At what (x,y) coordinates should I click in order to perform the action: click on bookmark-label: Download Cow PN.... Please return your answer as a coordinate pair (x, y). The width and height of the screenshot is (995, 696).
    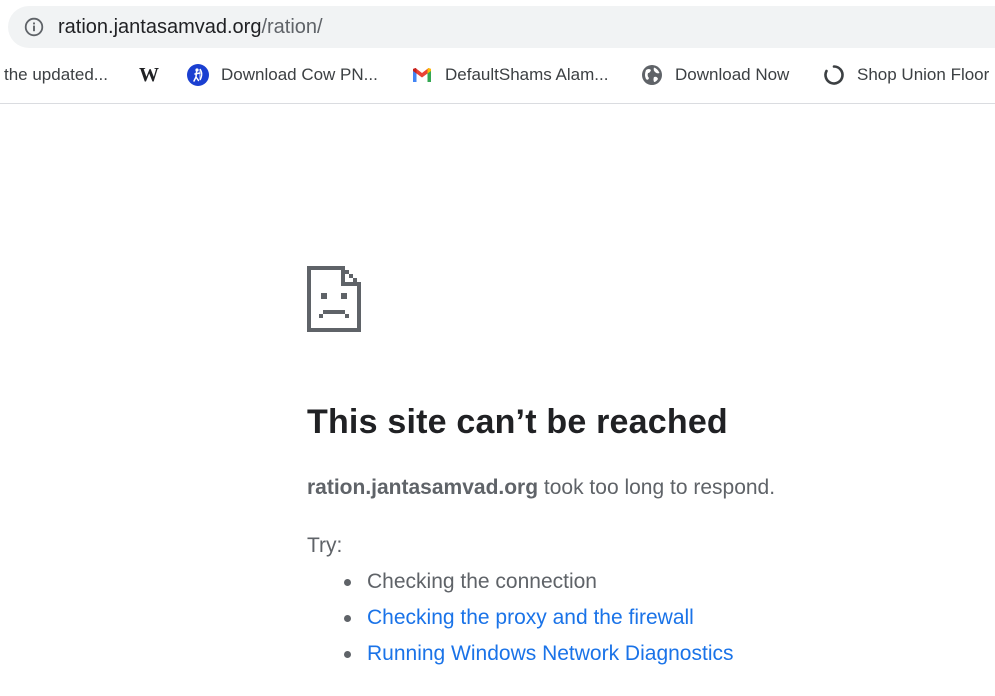
    Looking at the image, I should click on (299, 74).